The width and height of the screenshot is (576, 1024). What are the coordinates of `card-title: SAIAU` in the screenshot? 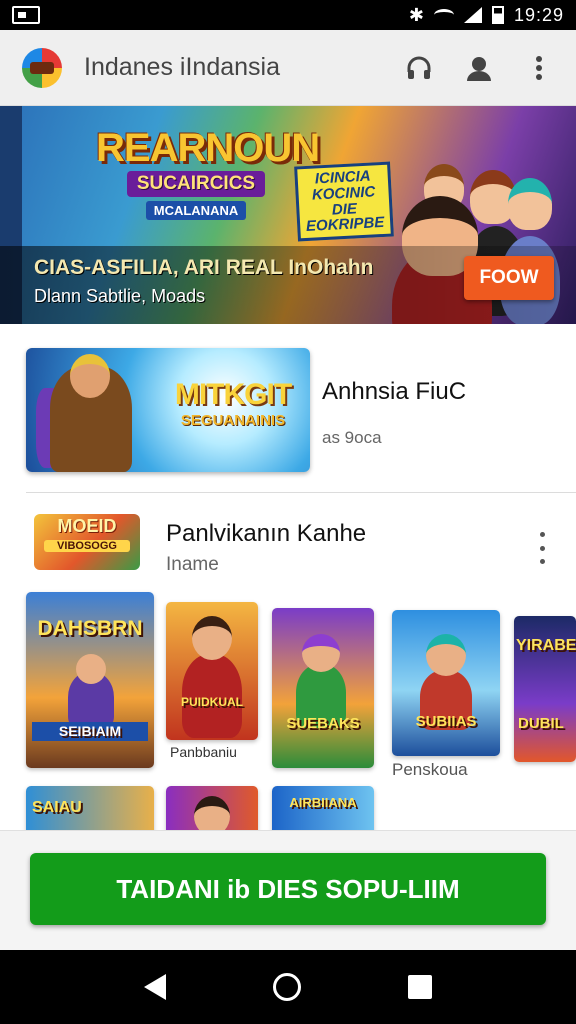 It's located at (57, 807).